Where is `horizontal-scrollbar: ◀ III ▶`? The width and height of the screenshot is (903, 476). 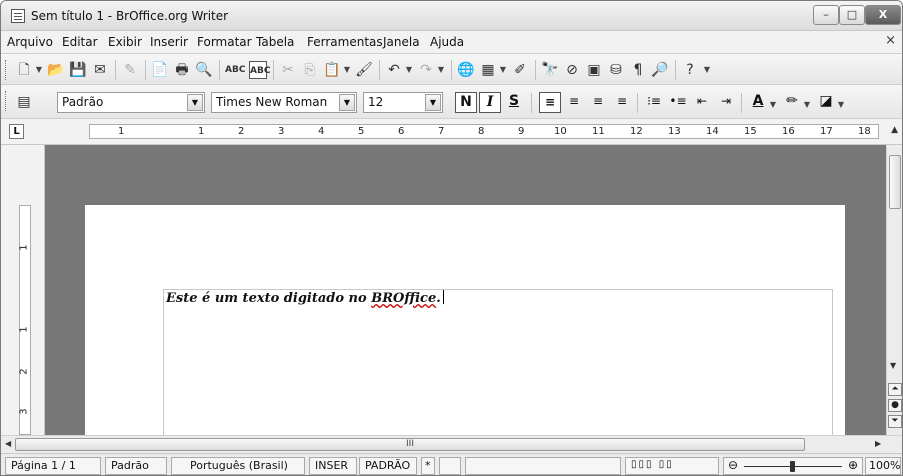
horizontal-scrollbar: ◀ III ▶ is located at coordinates (451, 444).